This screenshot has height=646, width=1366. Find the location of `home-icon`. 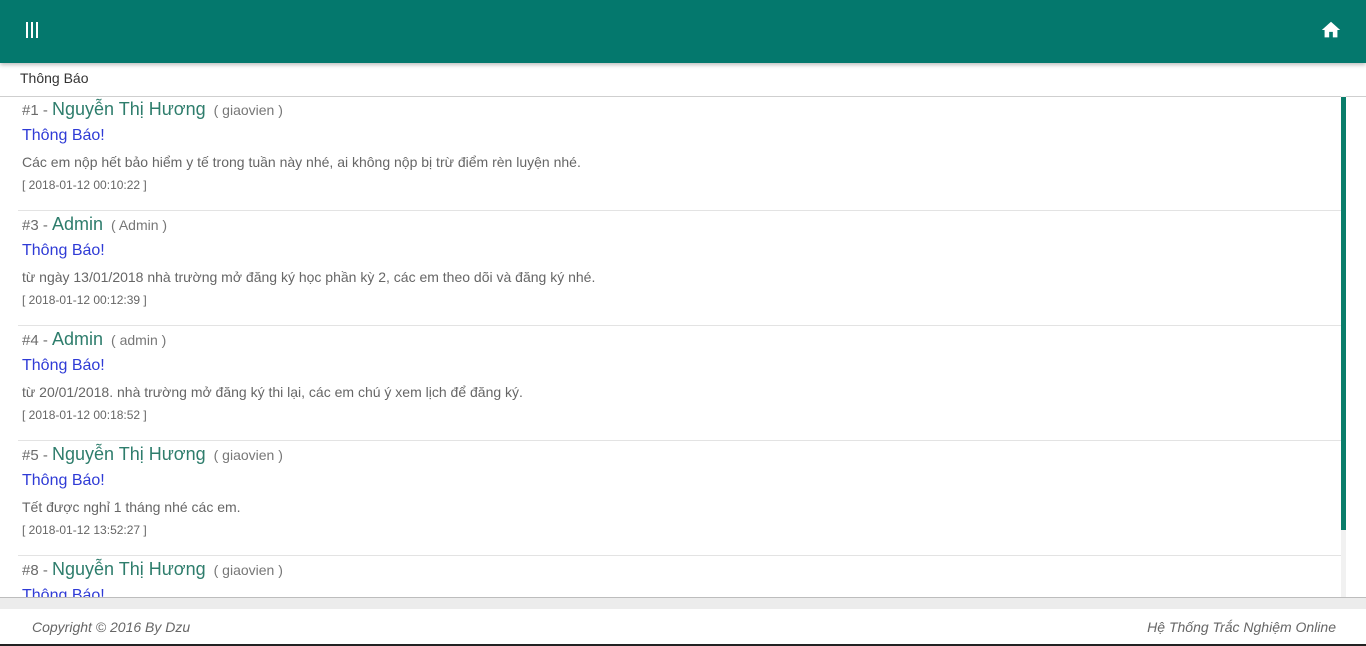

home-icon is located at coordinates (1332, 31).